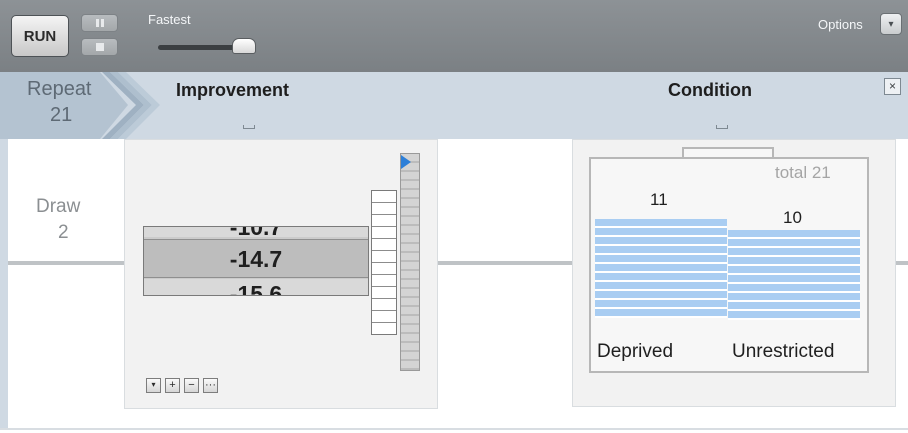 This screenshot has height=433, width=908. What do you see at coordinates (803, 172) in the screenshot?
I see `total-count-label: total 21` at bounding box center [803, 172].